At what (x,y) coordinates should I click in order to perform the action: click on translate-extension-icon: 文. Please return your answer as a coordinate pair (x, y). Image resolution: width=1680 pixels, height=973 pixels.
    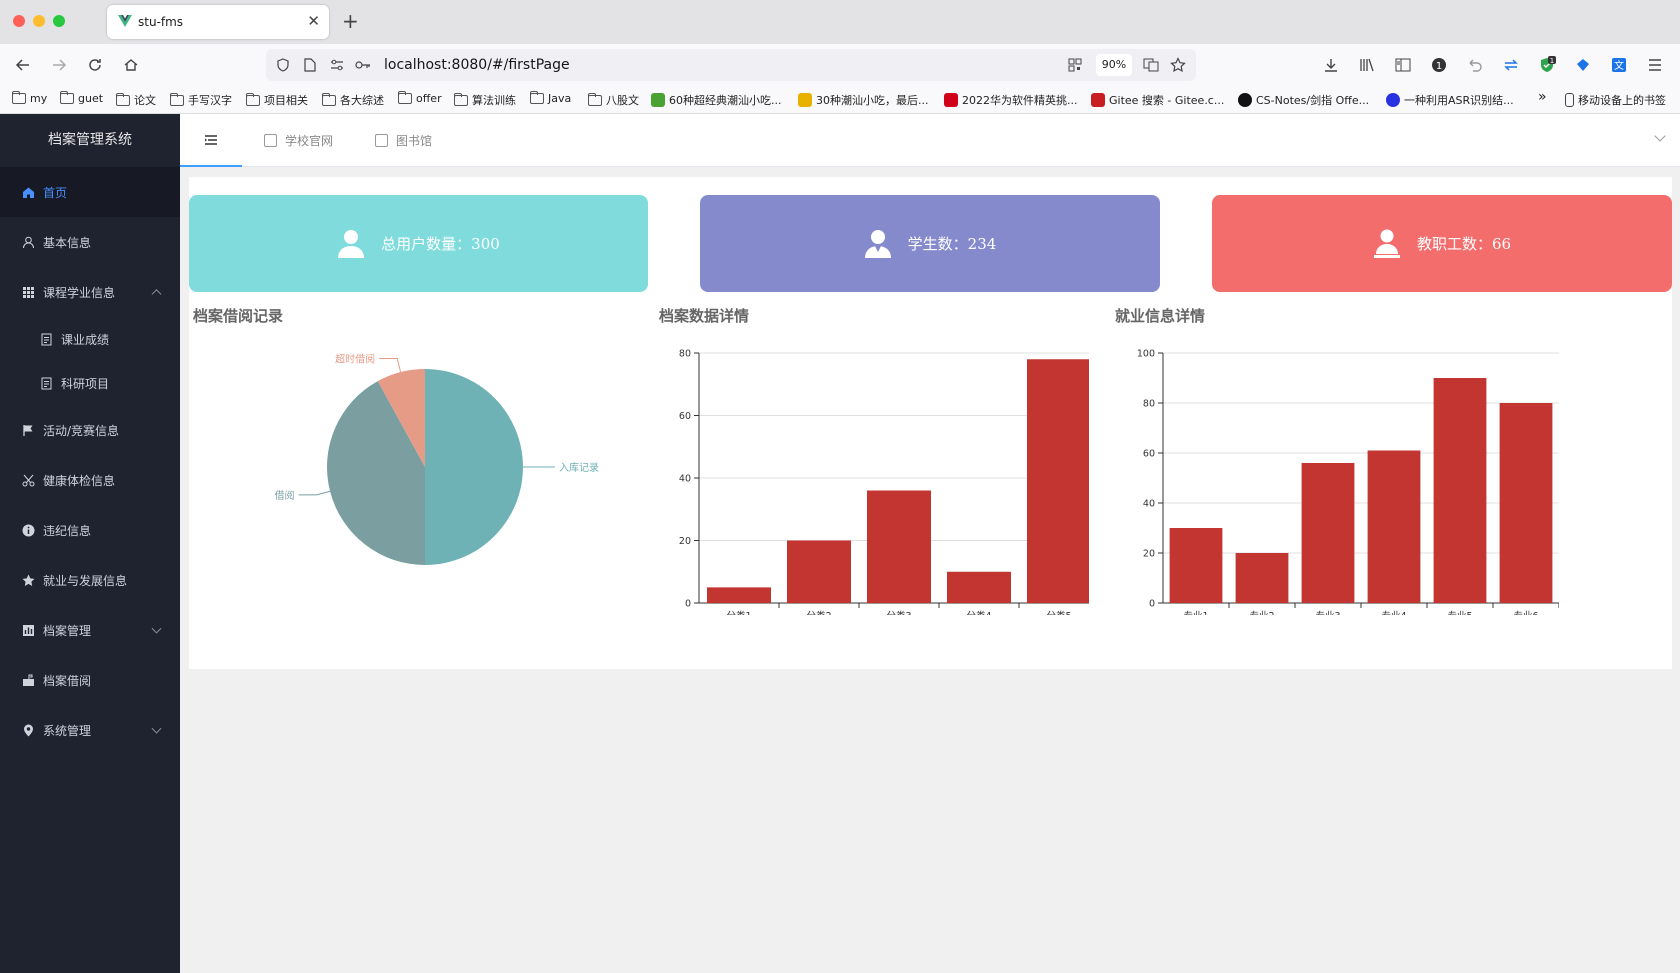
    Looking at the image, I should click on (1619, 65).